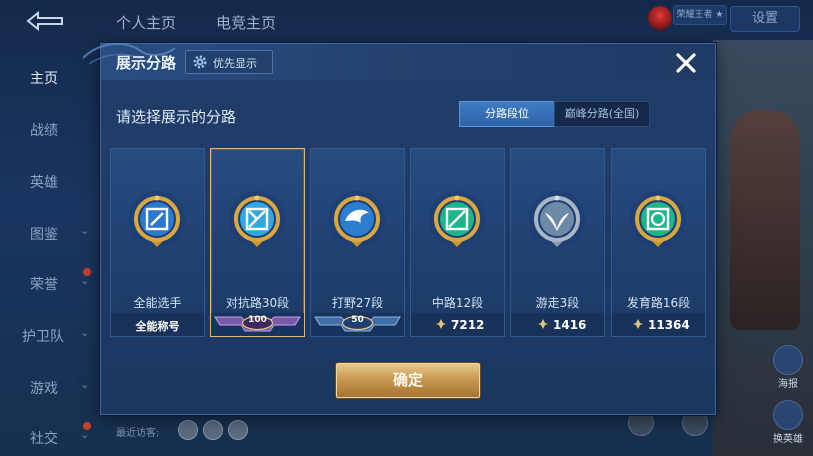 This screenshot has height=456, width=813. I want to click on allround-emblem-icon, so click(157, 219).